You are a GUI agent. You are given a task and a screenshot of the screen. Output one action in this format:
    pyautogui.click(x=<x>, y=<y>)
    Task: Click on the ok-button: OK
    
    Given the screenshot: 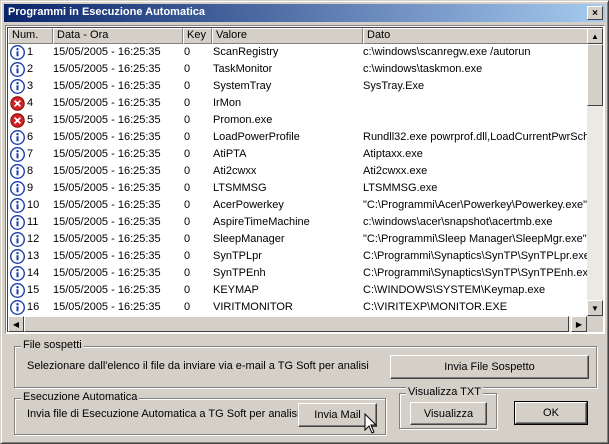 What is the action you would take?
    pyautogui.click(x=551, y=413)
    